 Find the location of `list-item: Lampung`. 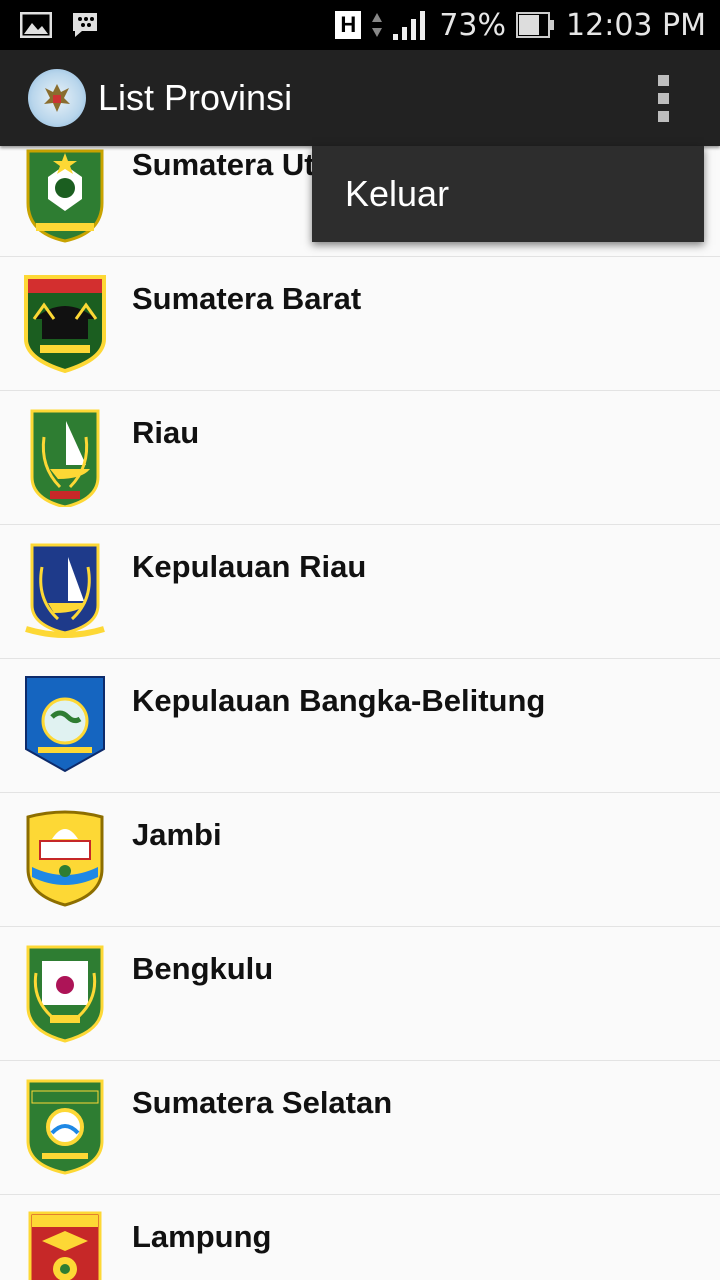

list-item: Lampung is located at coordinates (360, 1237).